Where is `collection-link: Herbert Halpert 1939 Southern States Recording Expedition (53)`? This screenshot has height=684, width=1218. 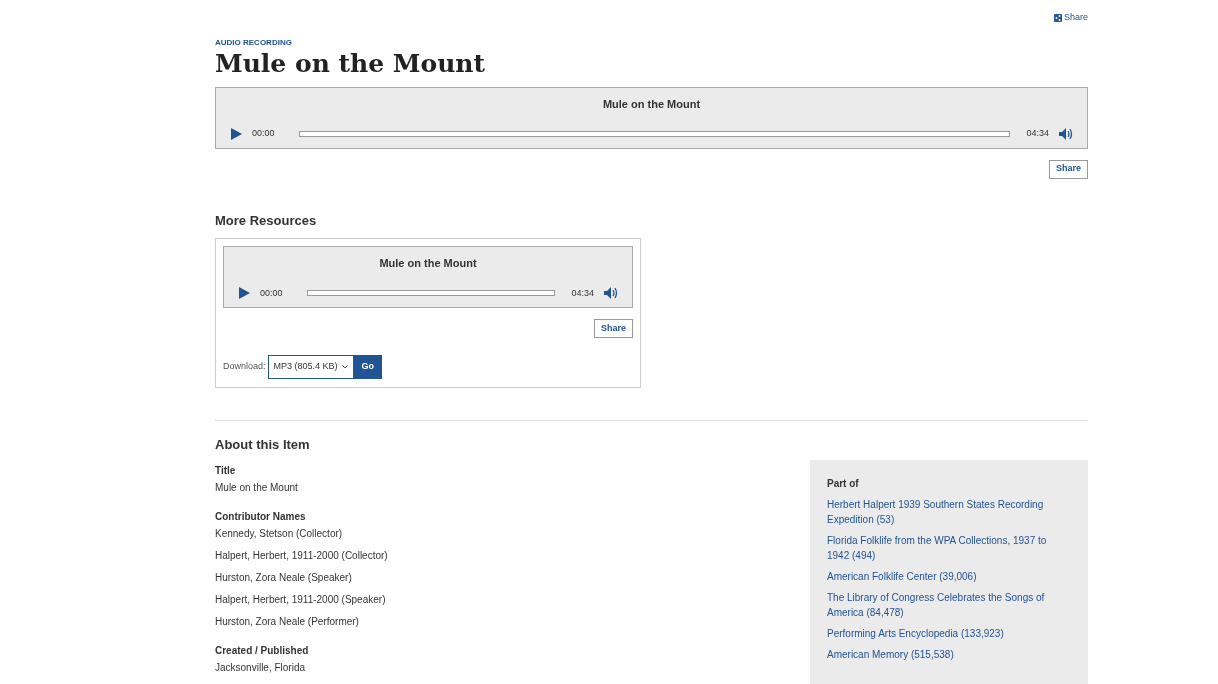 collection-link: Herbert Halpert 1939 Southern States Recording Expedition (53) is located at coordinates (949, 512).